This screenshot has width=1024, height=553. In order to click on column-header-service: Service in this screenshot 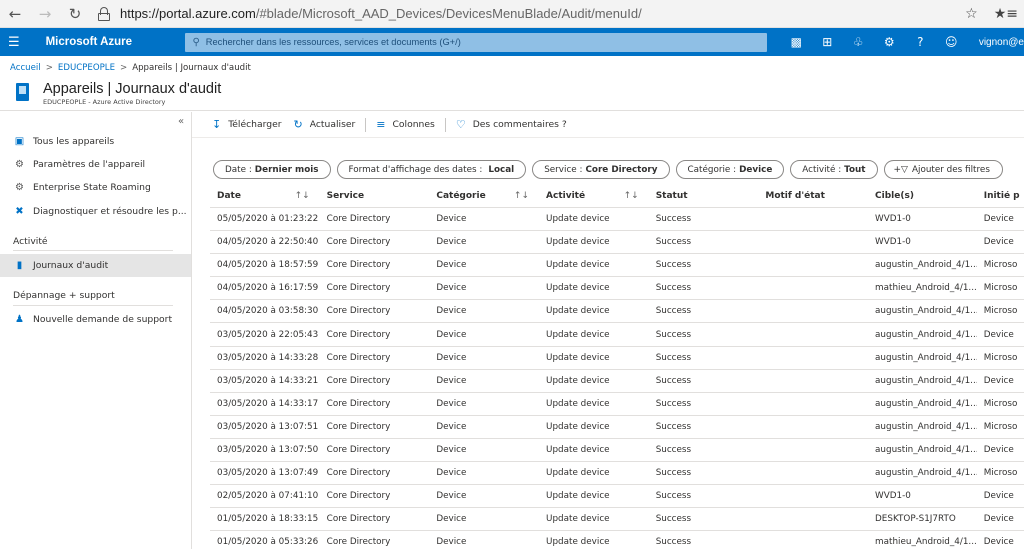, I will do `click(375, 196)`.